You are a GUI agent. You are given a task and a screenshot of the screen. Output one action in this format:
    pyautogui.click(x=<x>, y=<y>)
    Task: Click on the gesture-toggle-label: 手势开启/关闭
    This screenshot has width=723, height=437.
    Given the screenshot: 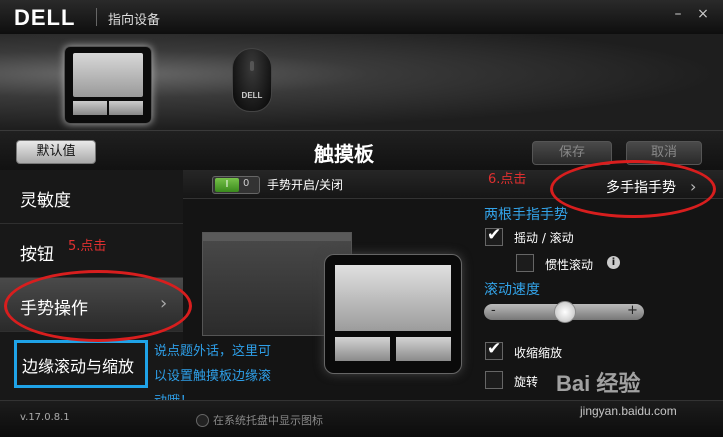 What is the action you would take?
    pyautogui.click(x=305, y=185)
    